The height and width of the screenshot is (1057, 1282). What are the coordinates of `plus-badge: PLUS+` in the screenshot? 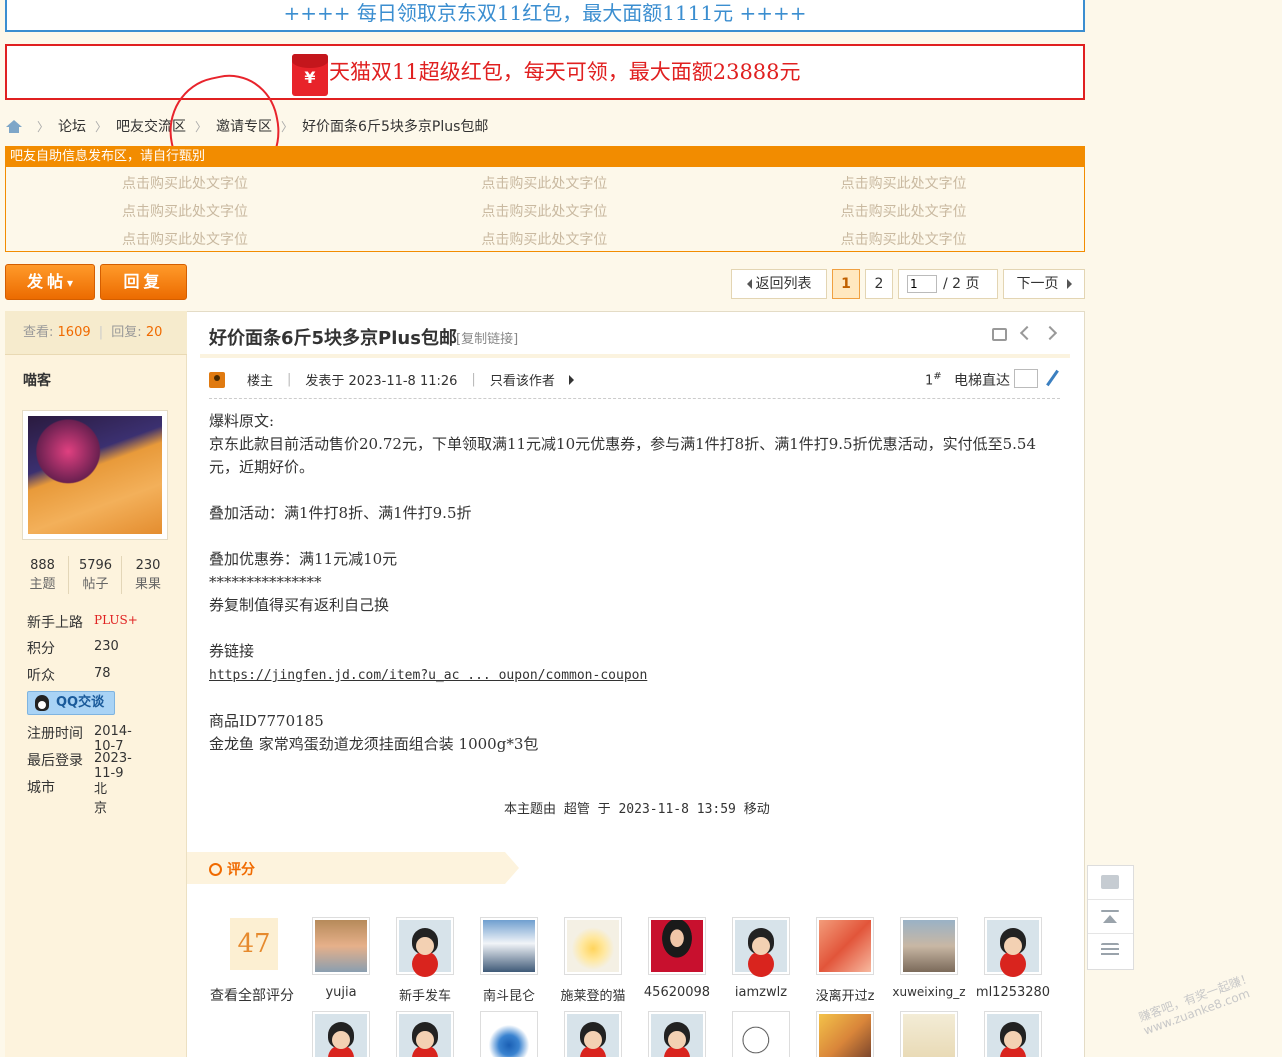 It's located at (116, 620).